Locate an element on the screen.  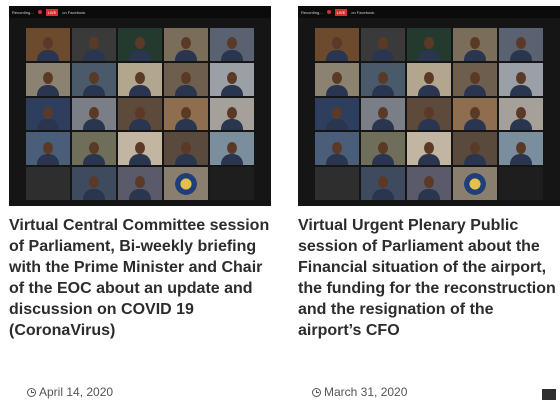
scroll-to-top-button is located at coordinates (549, 394).